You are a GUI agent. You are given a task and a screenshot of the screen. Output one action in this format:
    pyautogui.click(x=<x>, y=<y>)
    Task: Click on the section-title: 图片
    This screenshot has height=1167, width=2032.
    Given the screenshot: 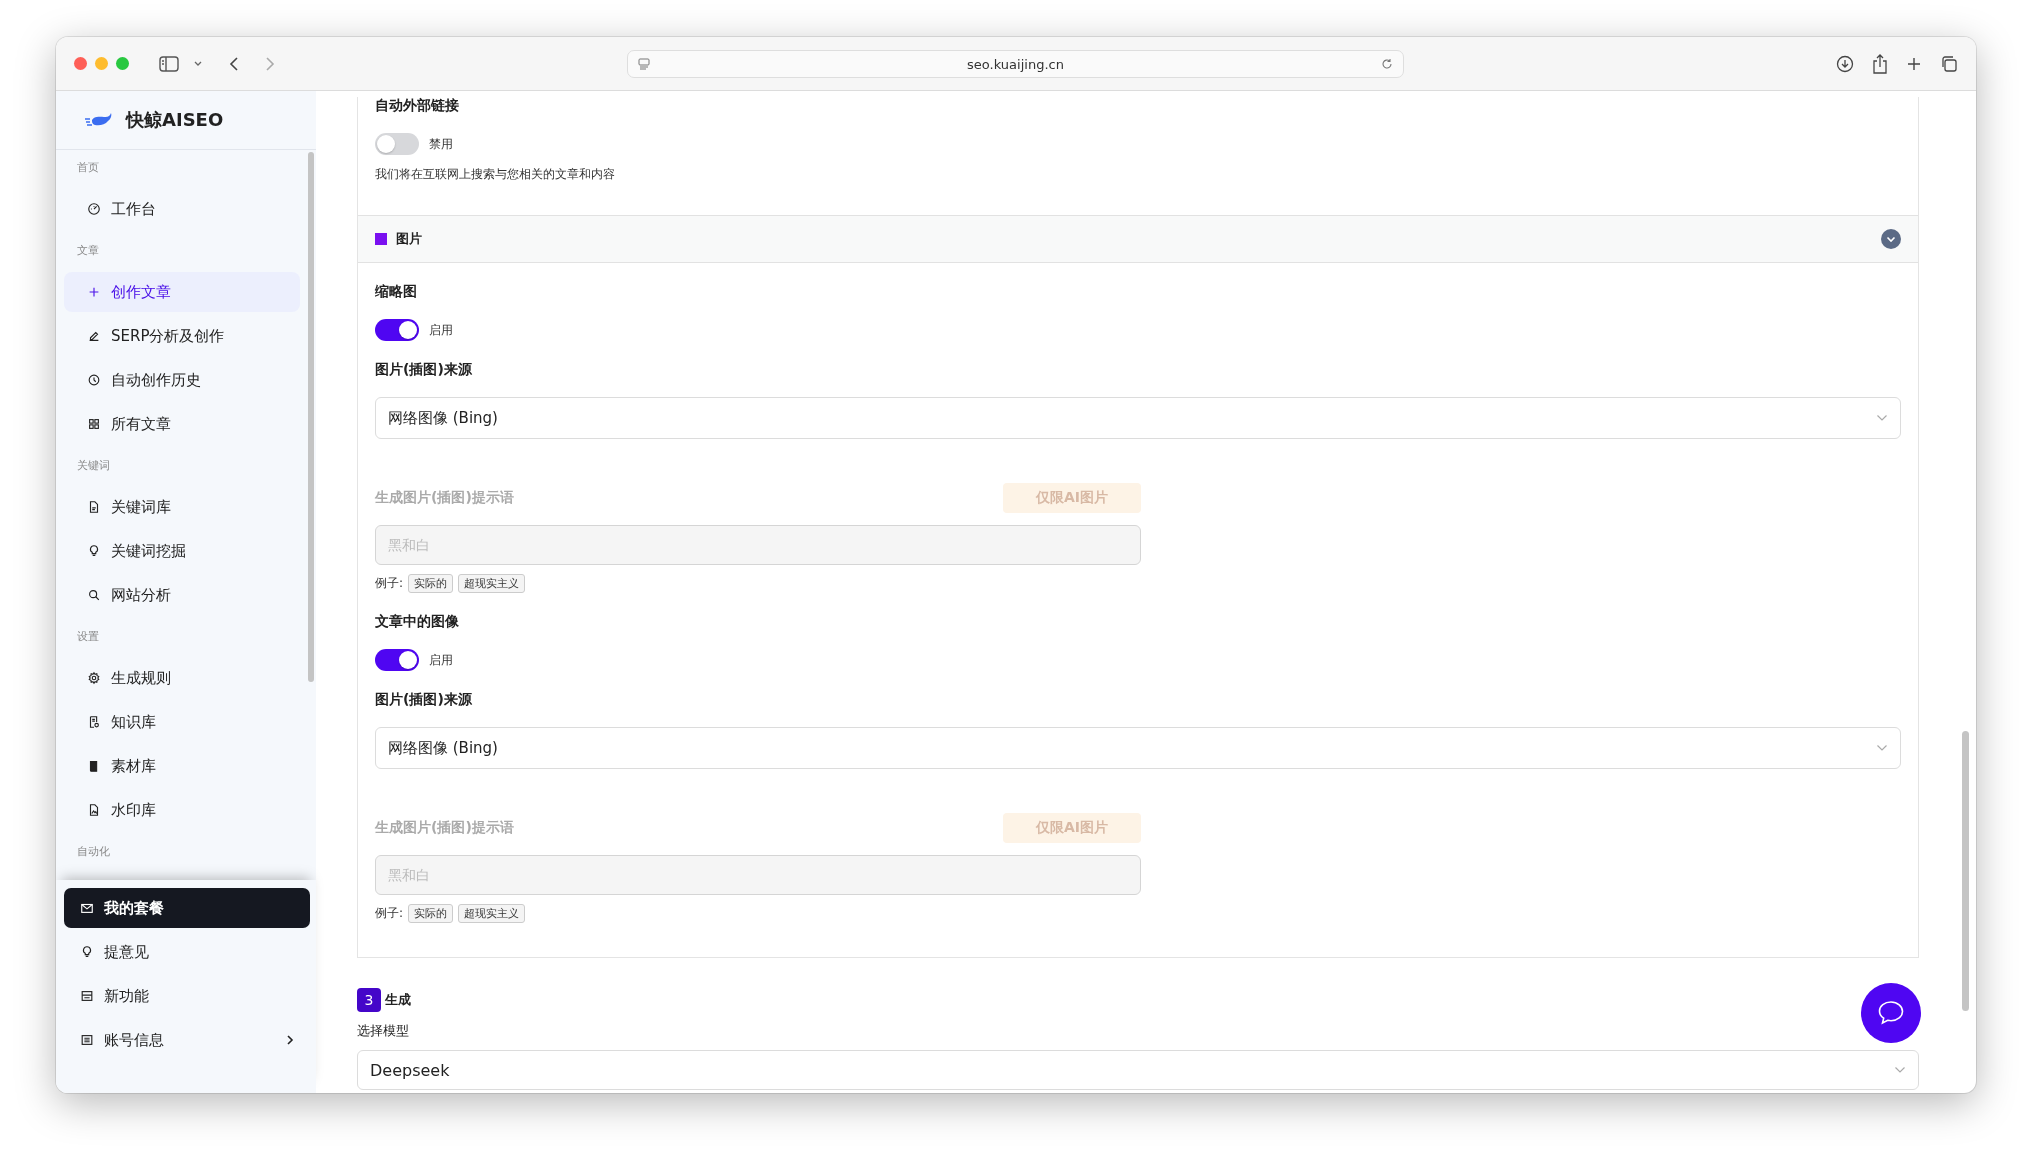 What is the action you would take?
    pyautogui.click(x=409, y=239)
    